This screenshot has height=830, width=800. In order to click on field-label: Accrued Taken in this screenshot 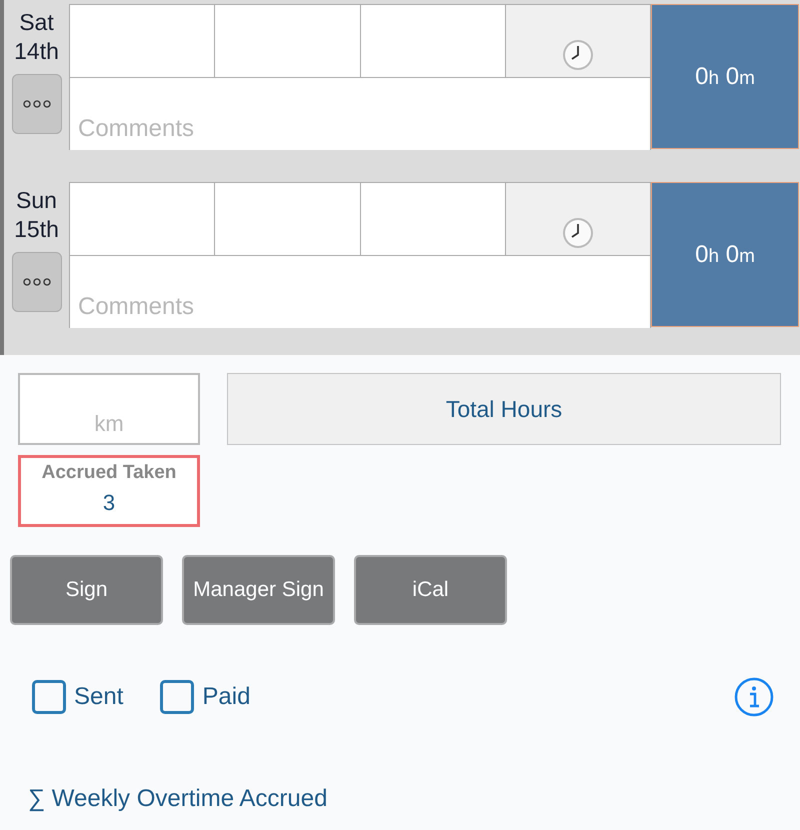, I will do `click(109, 473)`.